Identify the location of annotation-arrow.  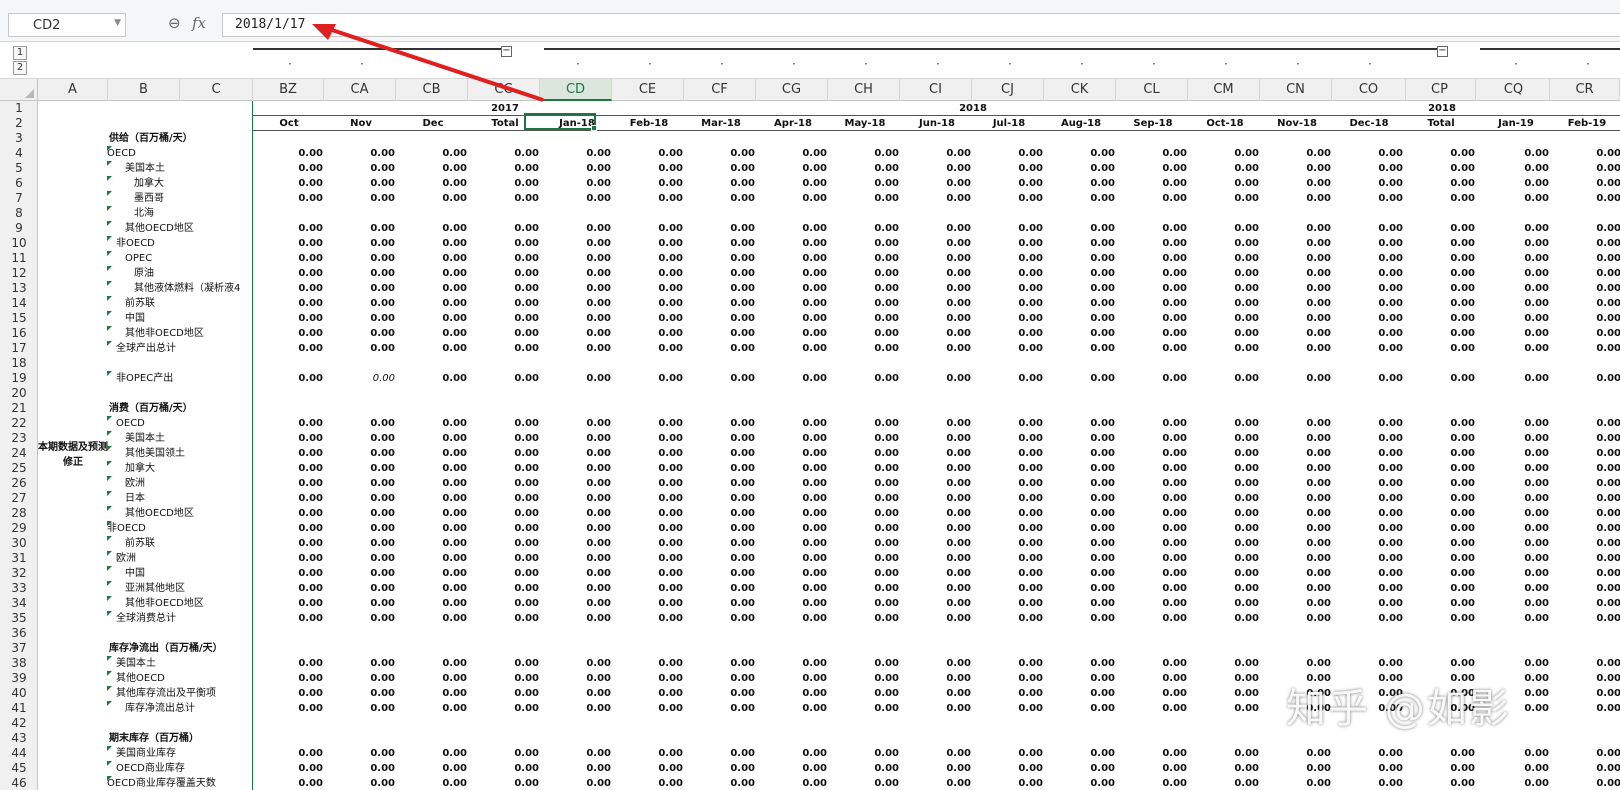
(428, 63).